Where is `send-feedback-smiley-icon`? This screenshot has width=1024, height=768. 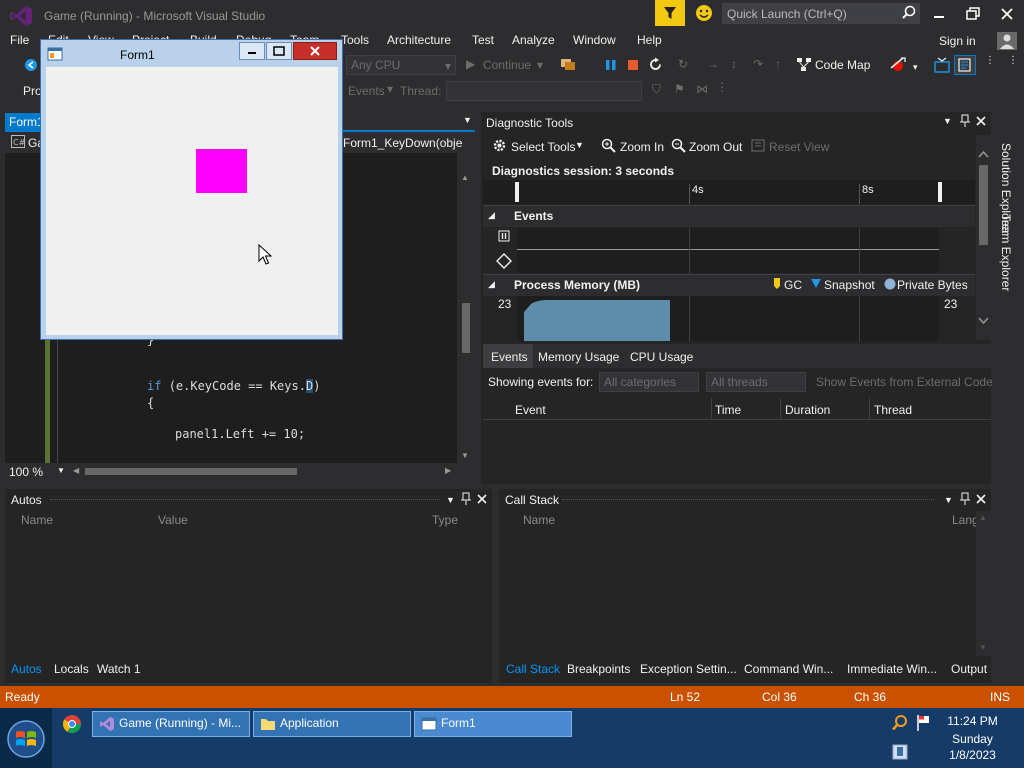 send-feedback-smiley-icon is located at coordinates (704, 13).